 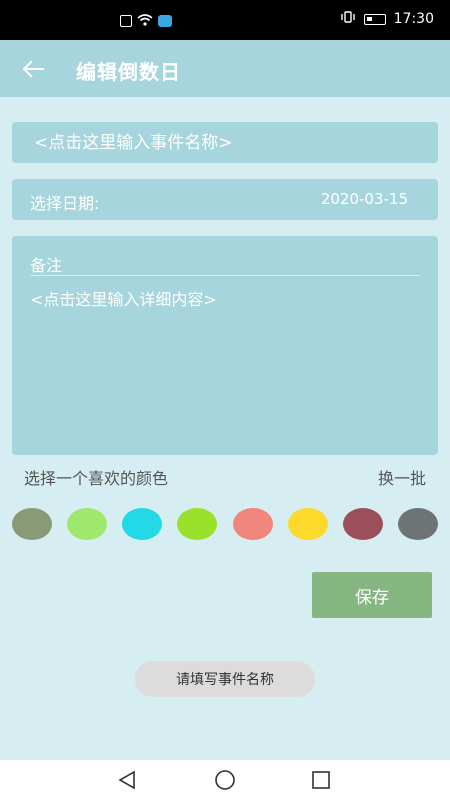 I want to click on toast-message: 请填写事件名称, so click(x=225, y=679).